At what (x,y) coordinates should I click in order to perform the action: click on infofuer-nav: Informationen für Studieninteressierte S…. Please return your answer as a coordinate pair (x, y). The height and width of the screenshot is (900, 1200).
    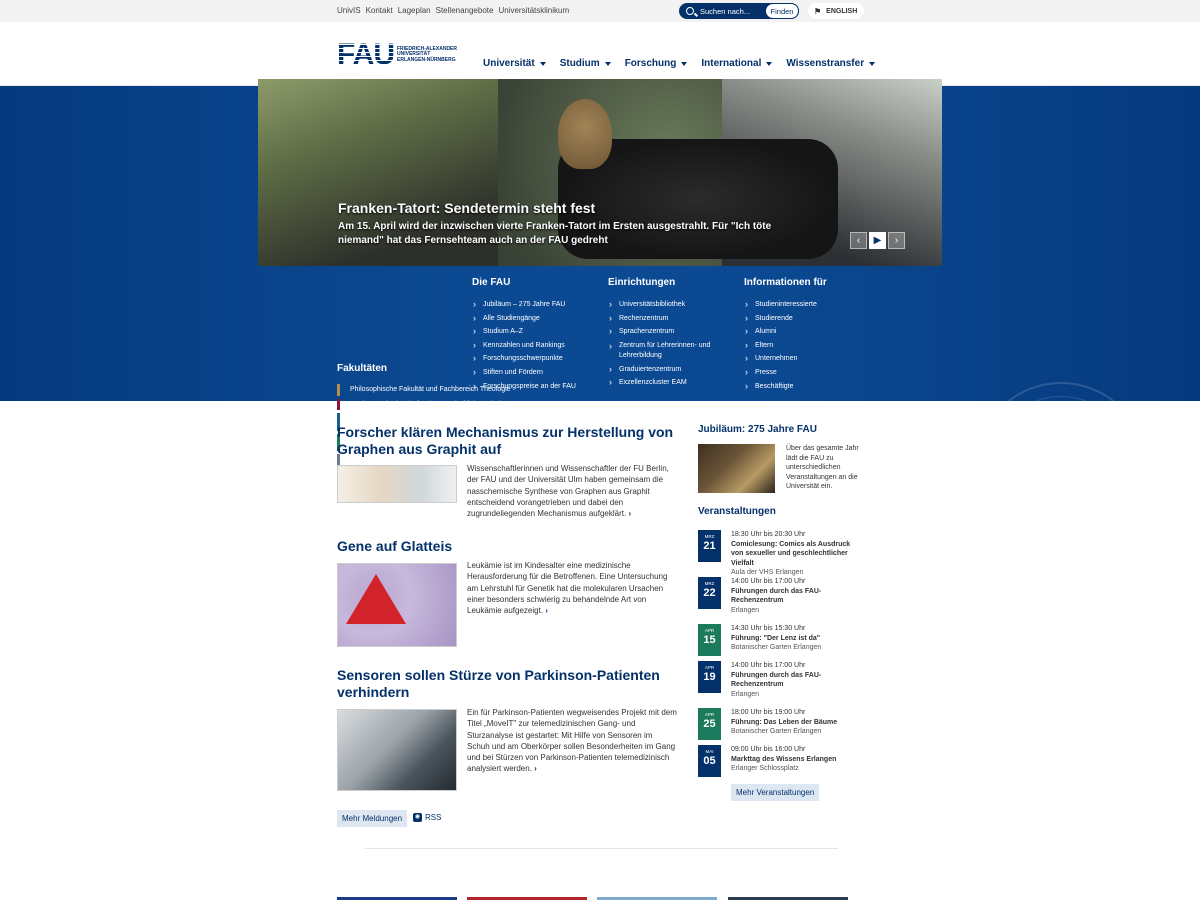
    Looking at the image, I should click on (785, 335).